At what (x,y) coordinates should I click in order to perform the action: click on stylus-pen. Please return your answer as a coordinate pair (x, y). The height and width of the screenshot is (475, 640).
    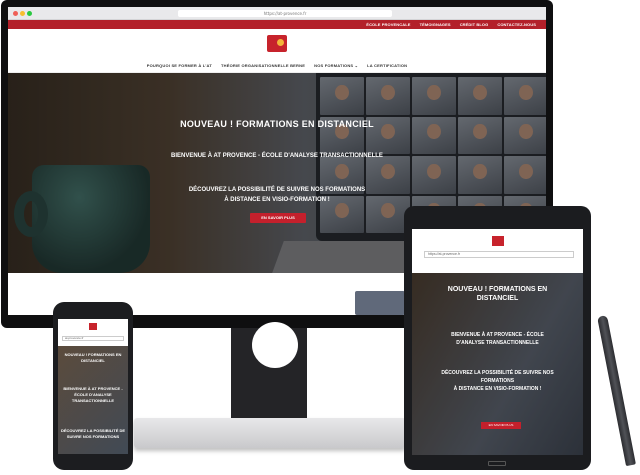
    Looking at the image, I should click on (616, 391).